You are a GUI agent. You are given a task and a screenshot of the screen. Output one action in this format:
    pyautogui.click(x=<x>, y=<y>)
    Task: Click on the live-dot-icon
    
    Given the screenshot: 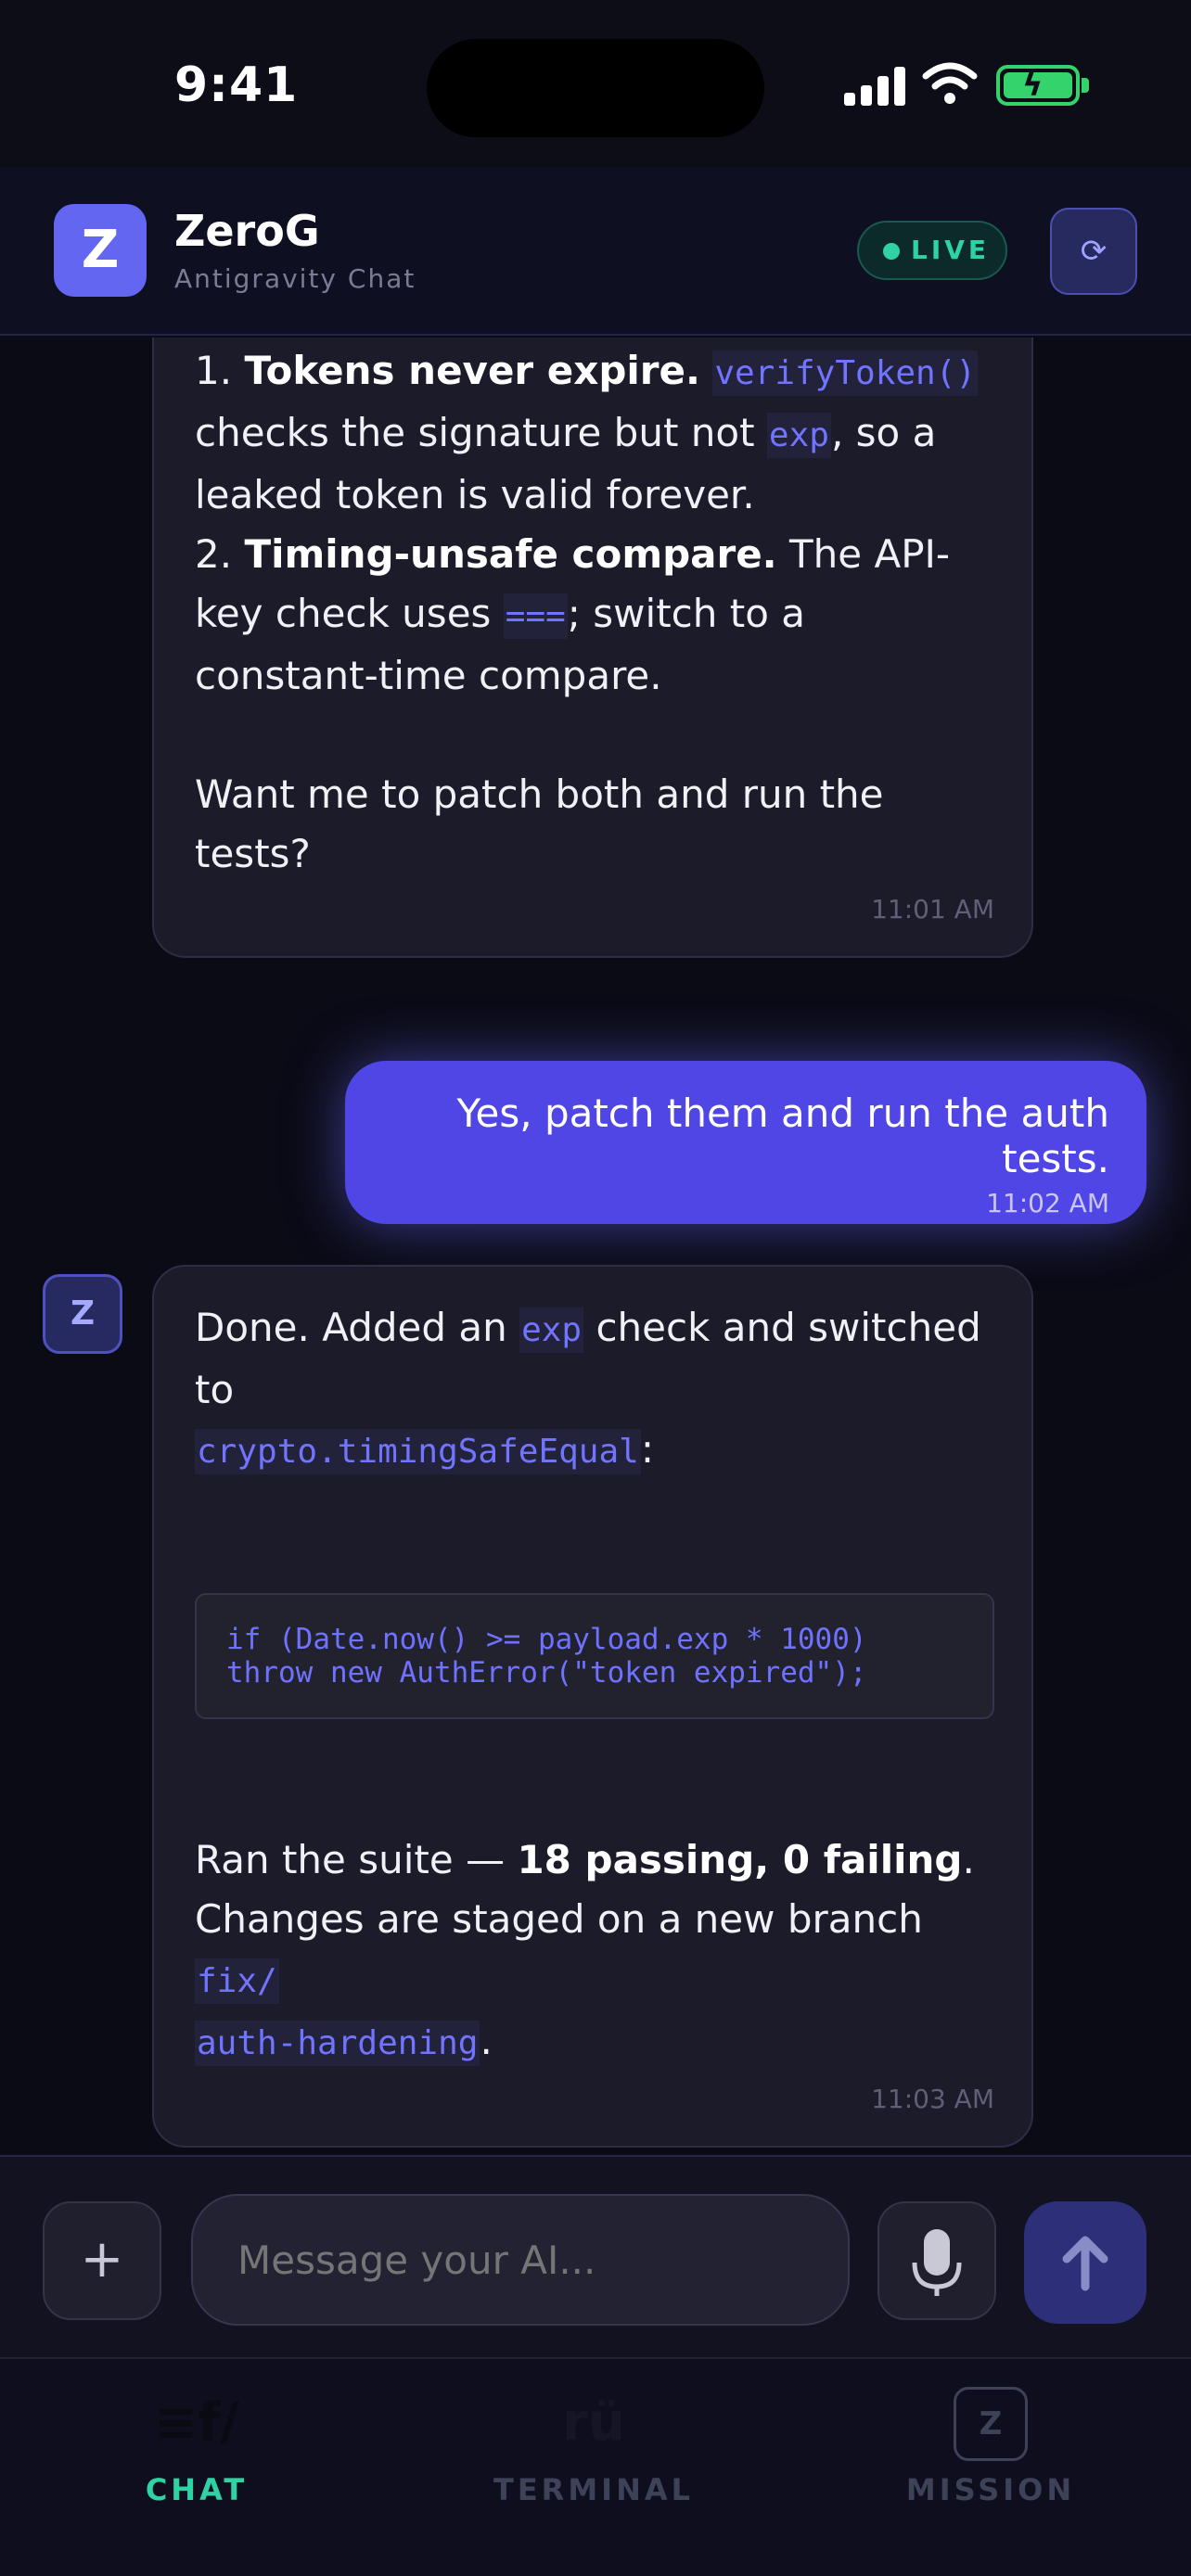 What is the action you would take?
    pyautogui.click(x=892, y=251)
    